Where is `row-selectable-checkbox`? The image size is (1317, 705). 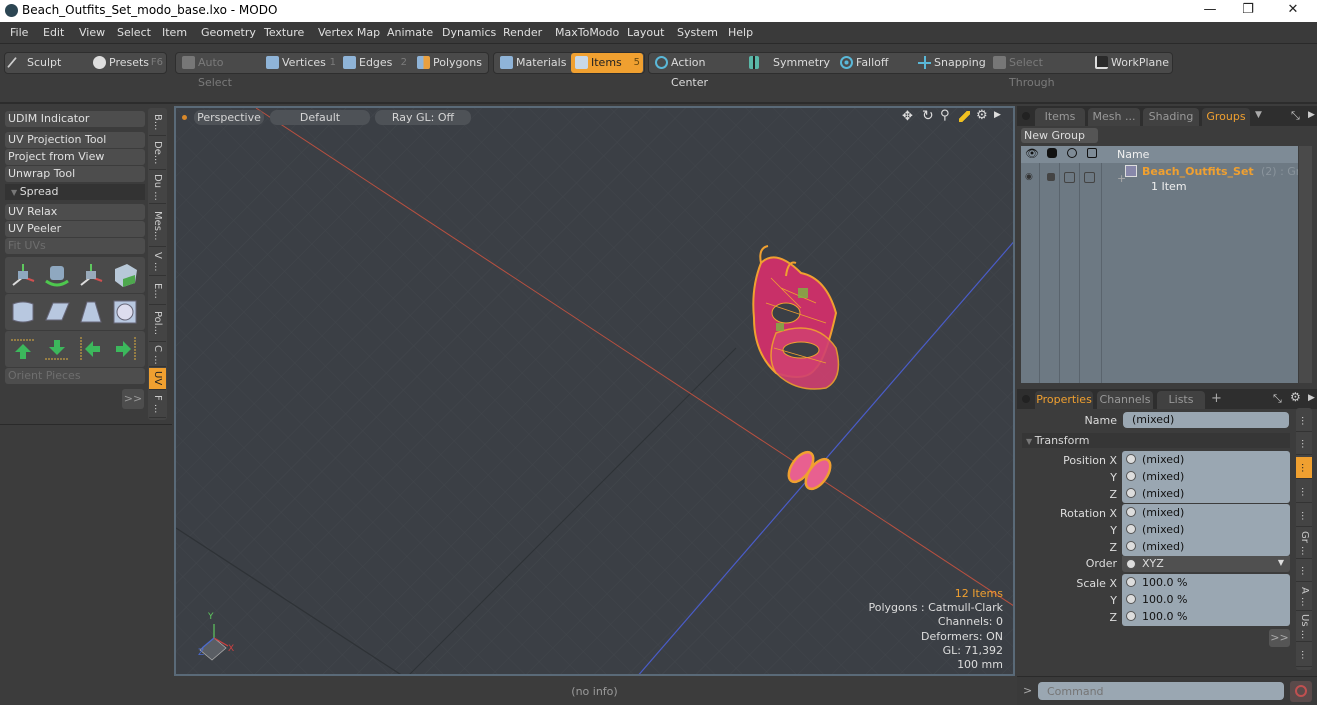 row-selectable-checkbox is located at coordinates (1069, 177).